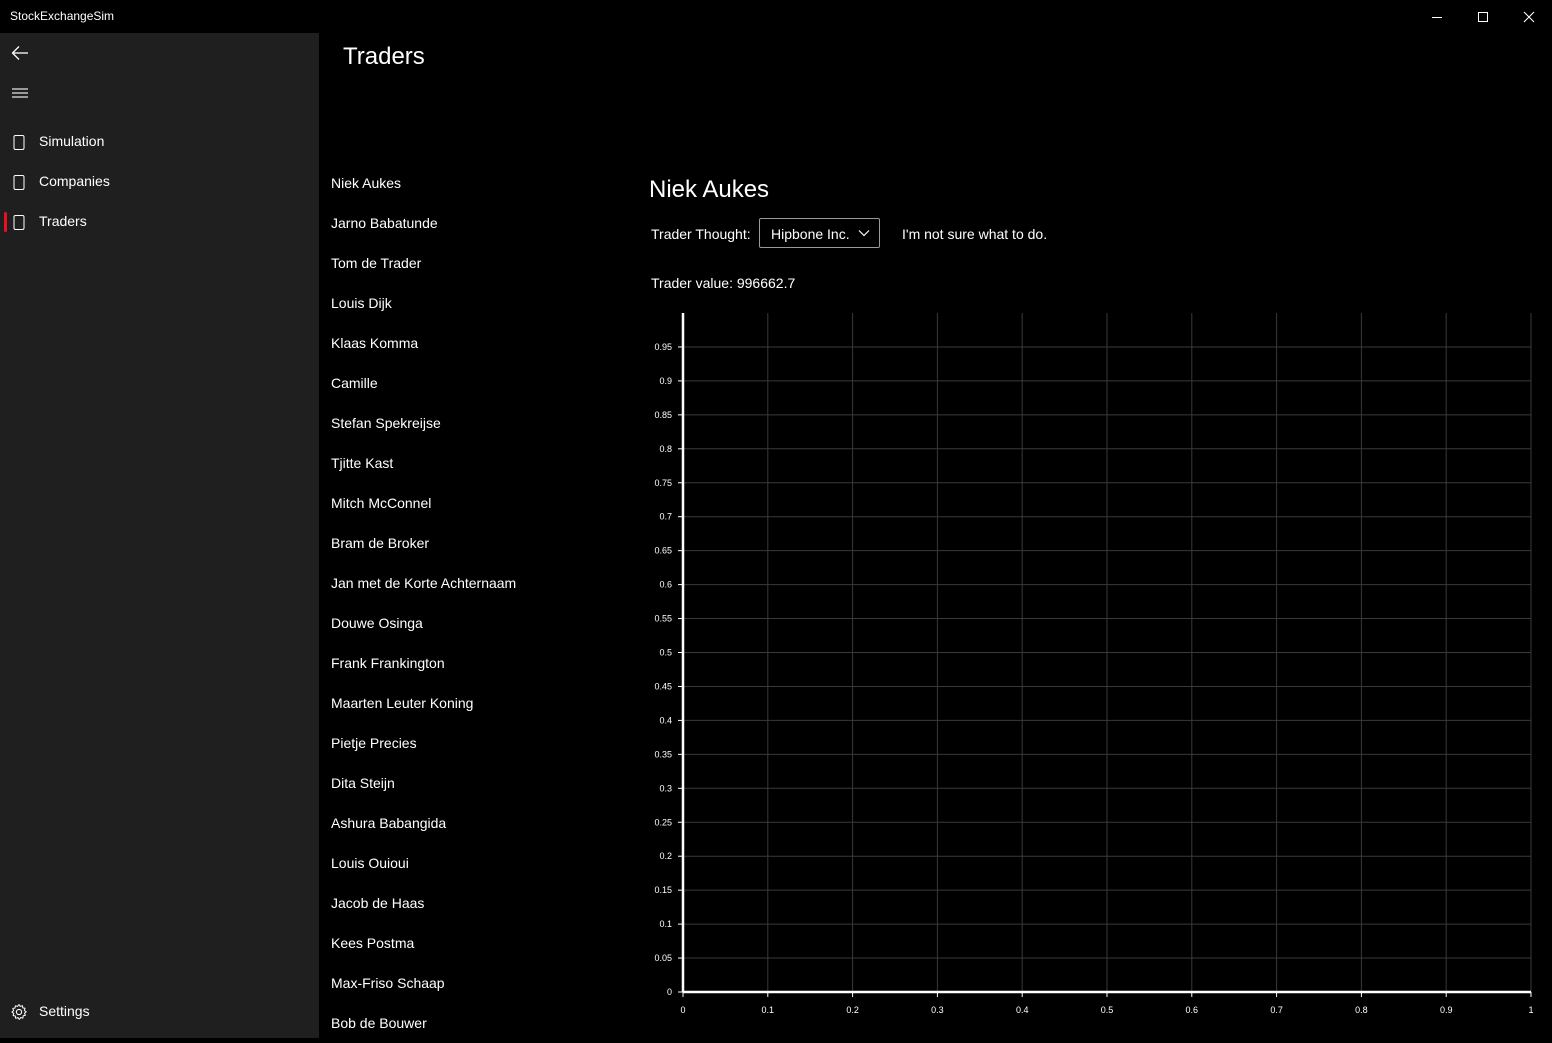 This screenshot has height=1043, width=1552. What do you see at coordinates (1022, 1010) in the screenshot?
I see `x-tick-label: 0.4` at bounding box center [1022, 1010].